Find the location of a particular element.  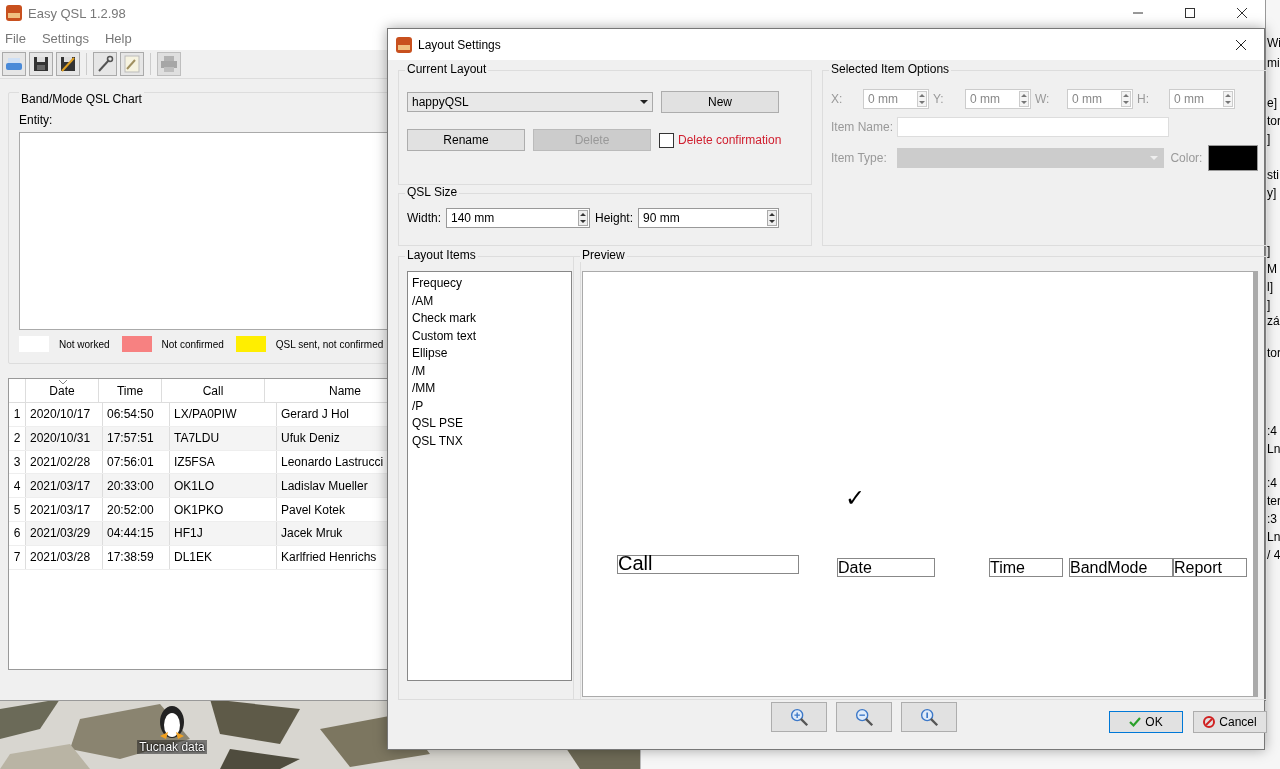

list-item: Custom text is located at coordinates (489, 336).